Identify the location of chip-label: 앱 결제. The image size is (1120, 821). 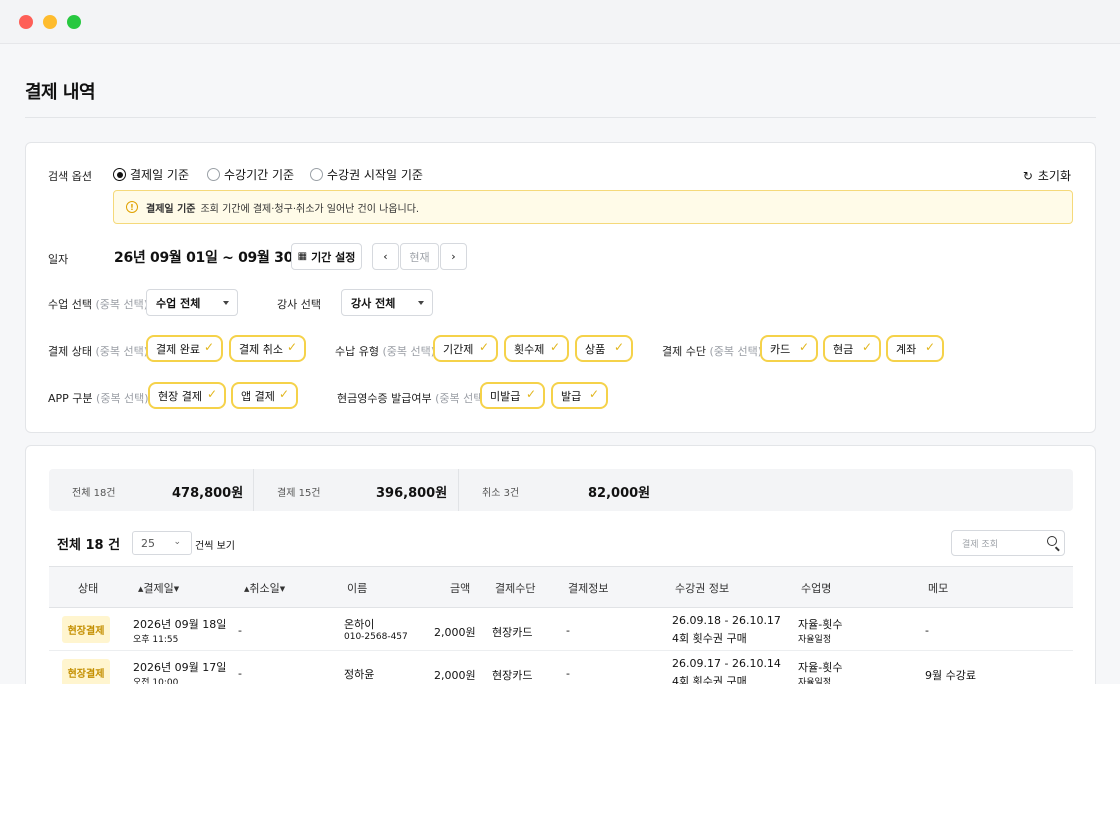
(258, 396).